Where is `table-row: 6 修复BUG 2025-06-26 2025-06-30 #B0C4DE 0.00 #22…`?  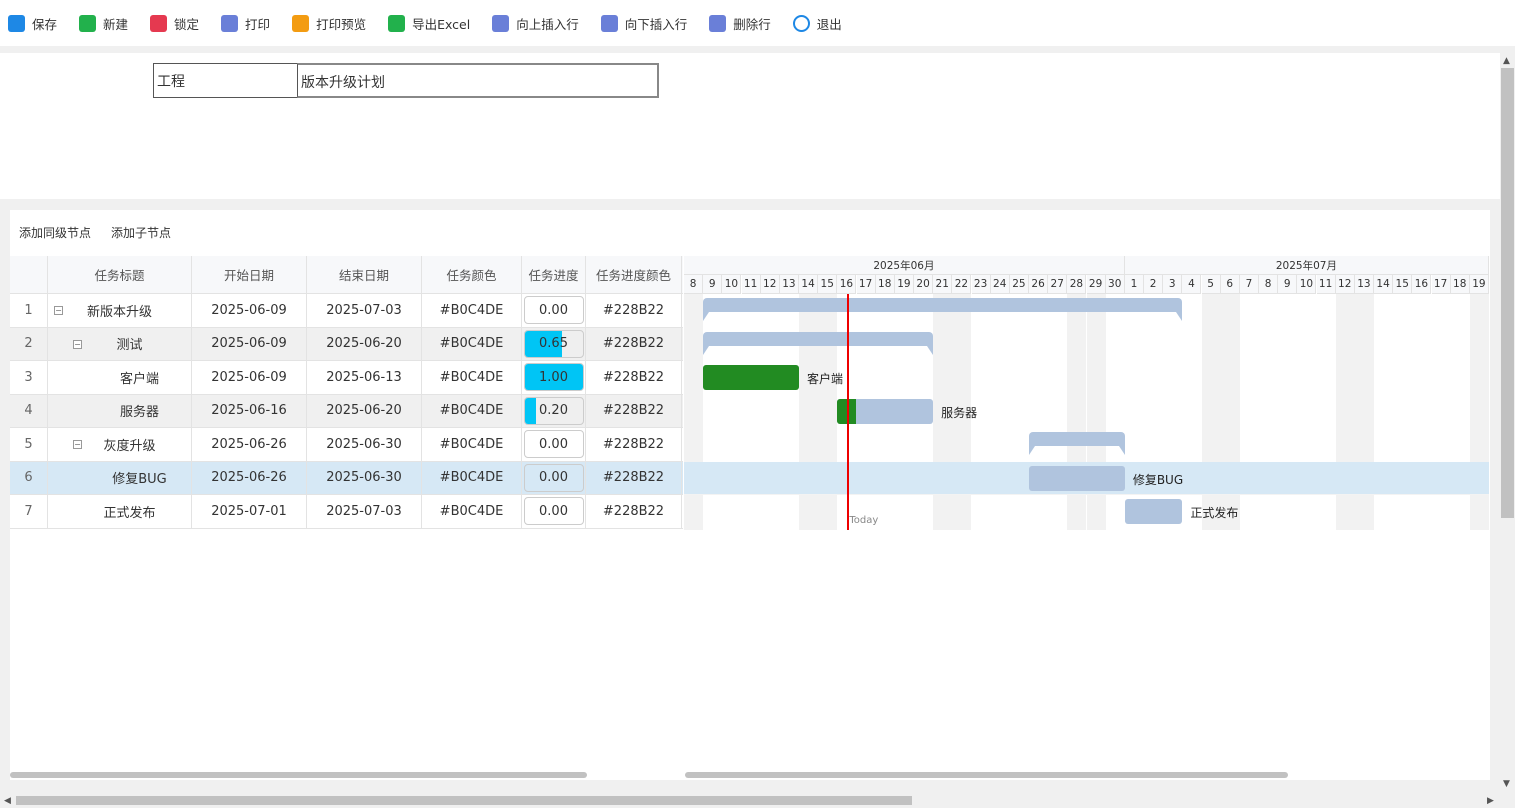 table-row: 6 修复BUG 2025-06-26 2025-06-30 #B0C4DE 0.00 #22… is located at coordinates (346, 478).